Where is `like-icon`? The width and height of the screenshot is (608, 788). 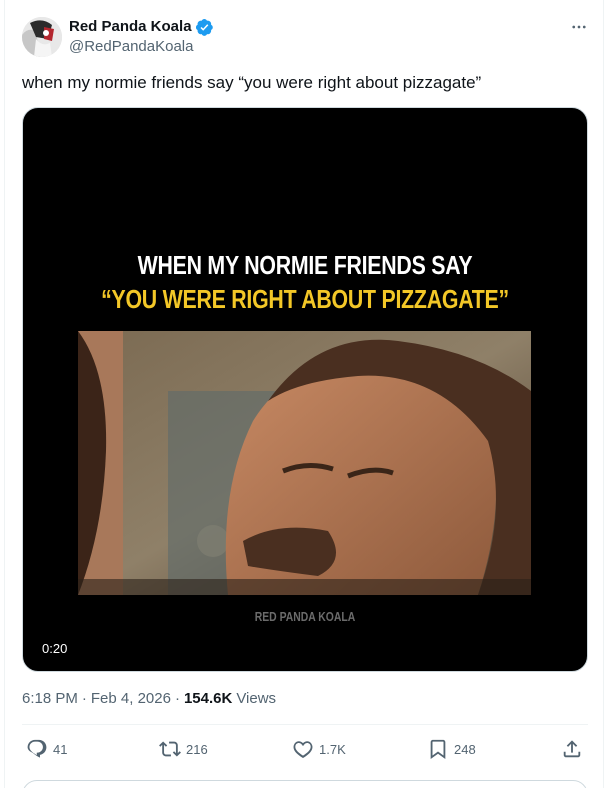
like-icon is located at coordinates (303, 749).